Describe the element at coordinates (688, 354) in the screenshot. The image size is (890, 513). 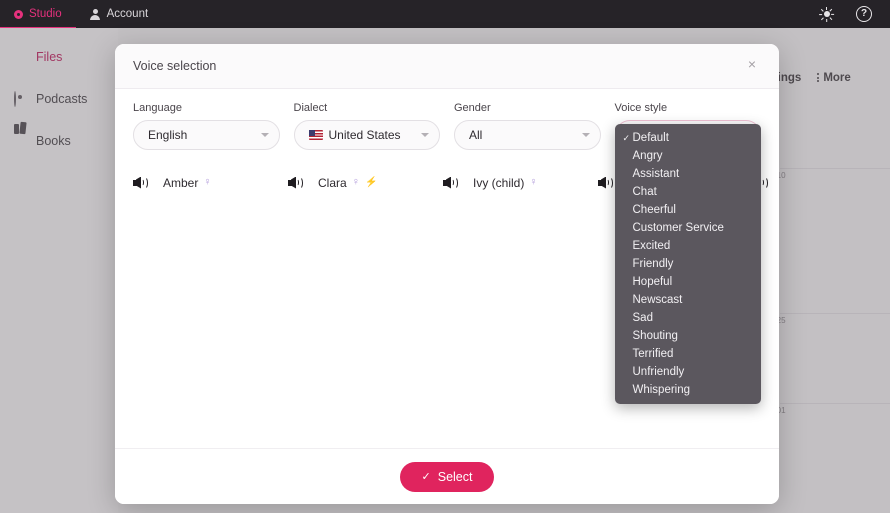
I see `voice-style-option: Terrified` at that location.